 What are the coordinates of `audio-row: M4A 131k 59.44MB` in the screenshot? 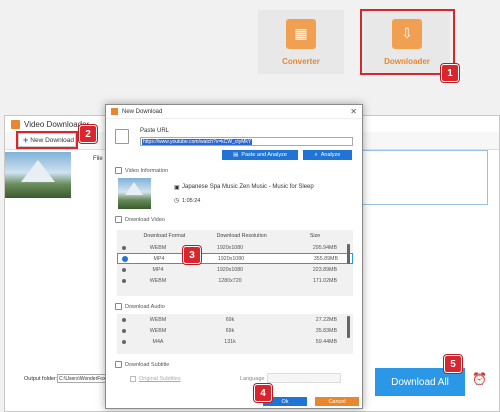 It's located at (235, 341).